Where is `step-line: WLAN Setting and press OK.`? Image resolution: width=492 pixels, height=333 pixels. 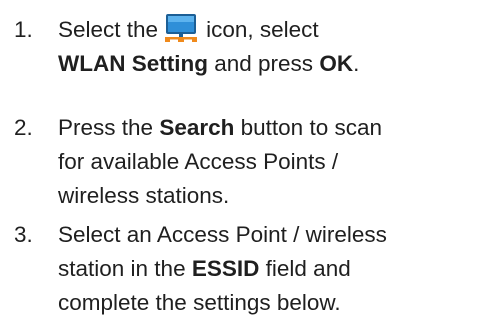
step-line: WLAN Setting and press OK. is located at coordinates (271, 64).